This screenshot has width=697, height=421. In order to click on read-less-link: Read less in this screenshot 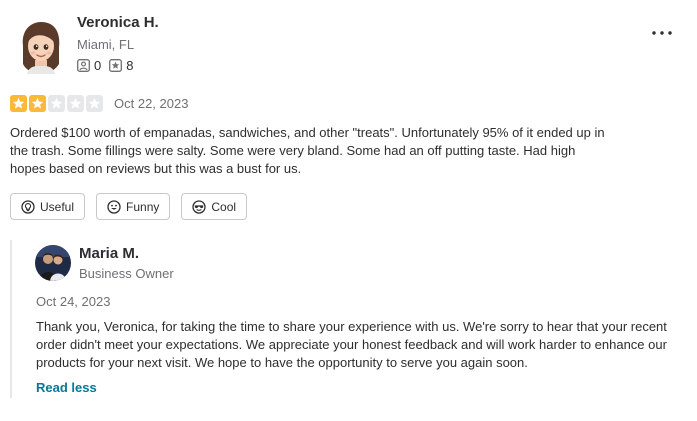, I will do `click(66, 387)`.